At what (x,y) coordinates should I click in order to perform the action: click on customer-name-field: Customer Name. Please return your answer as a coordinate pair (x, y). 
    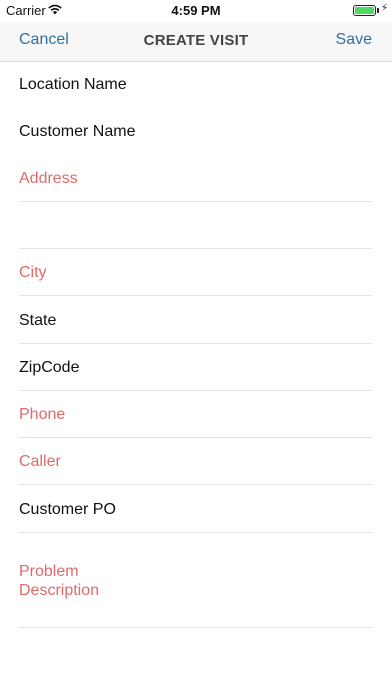
    Looking at the image, I should click on (195, 132).